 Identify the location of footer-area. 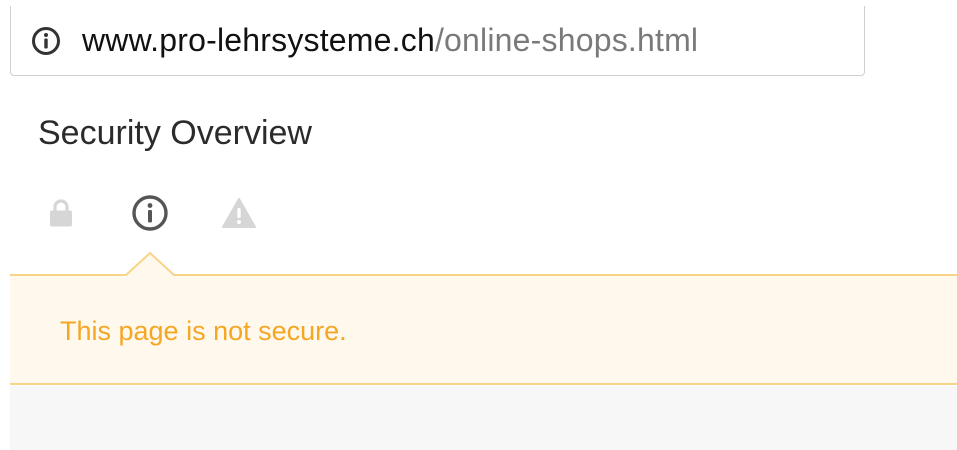
(483, 418).